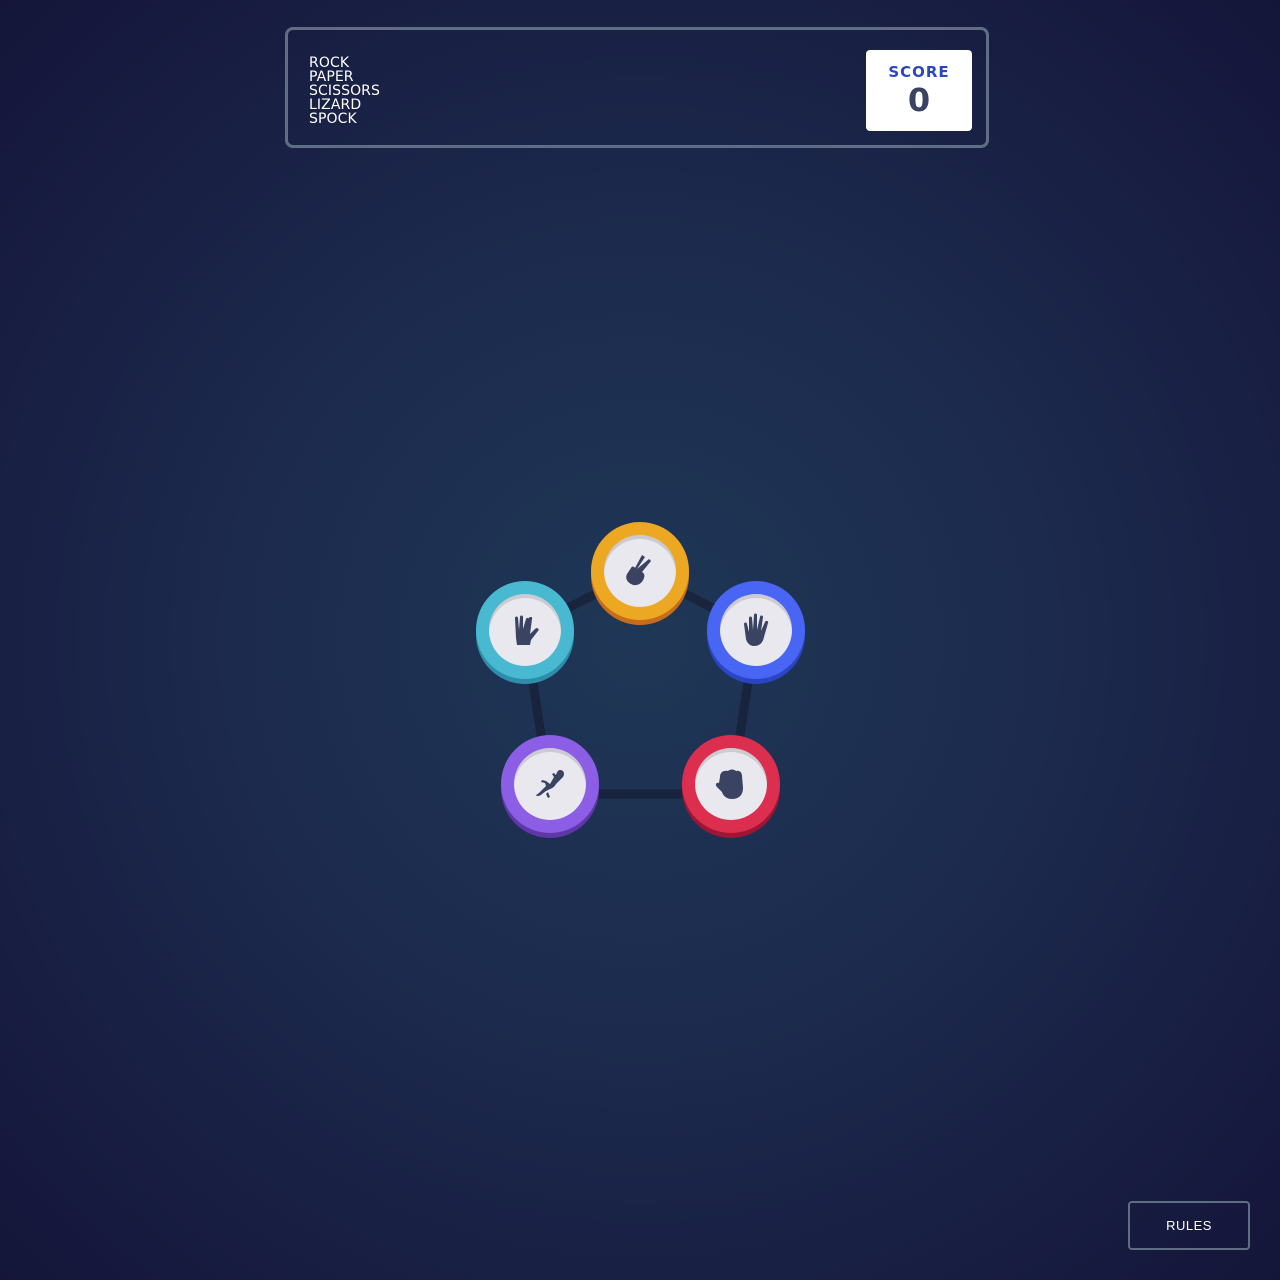  I want to click on spock-button, so click(525, 630).